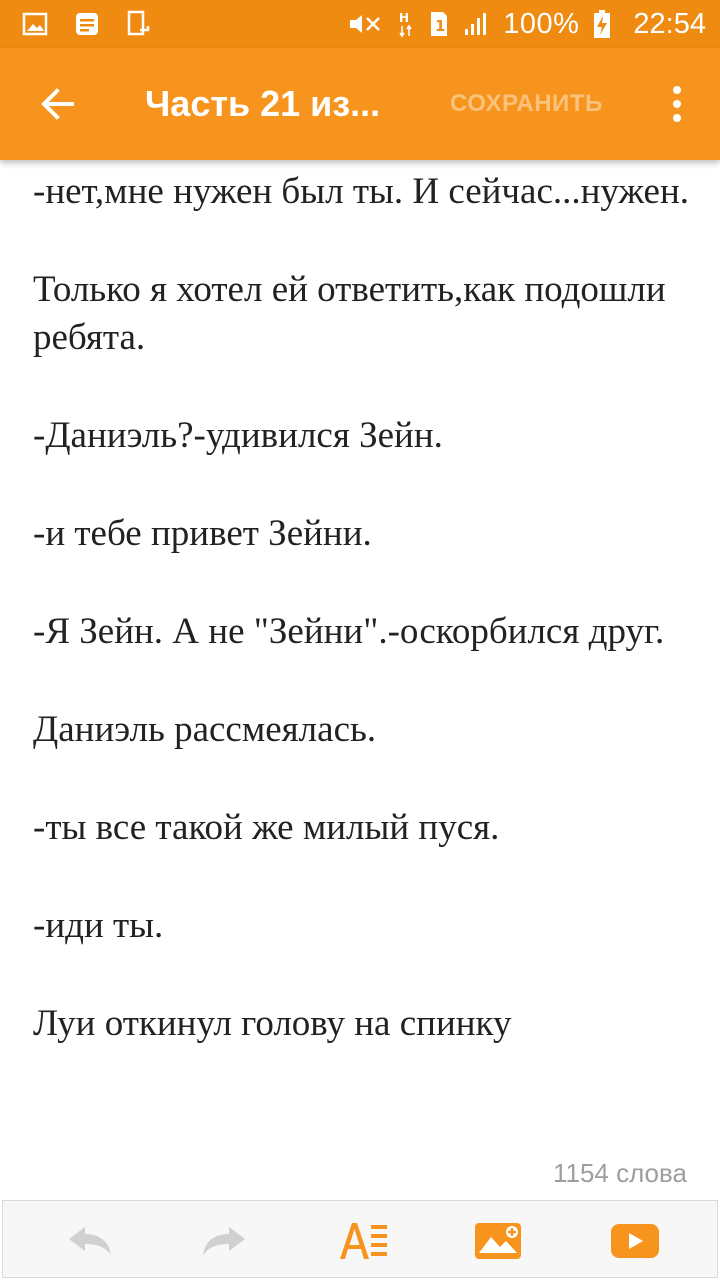 The height and width of the screenshot is (1280, 720). Describe the element at coordinates (365, 24) in the screenshot. I see `mute-icon` at that location.